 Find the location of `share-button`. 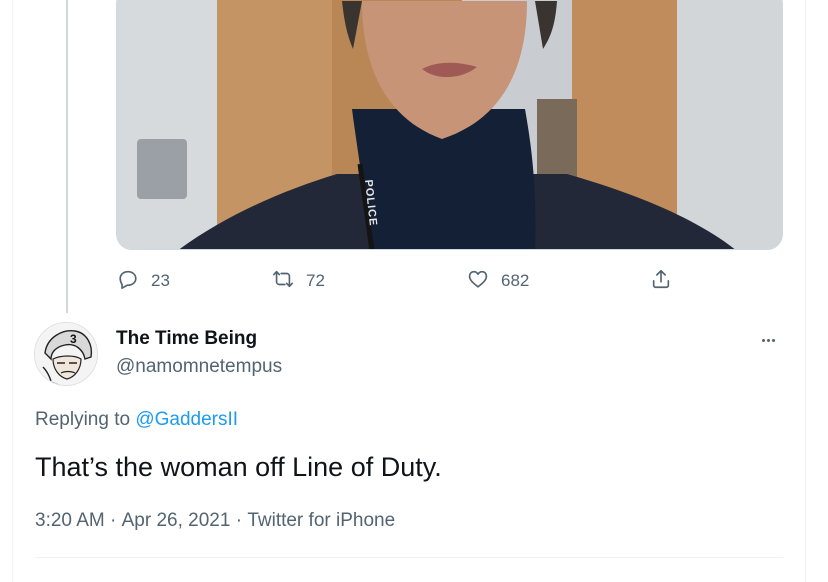

share-button is located at coordinates (661, 281).